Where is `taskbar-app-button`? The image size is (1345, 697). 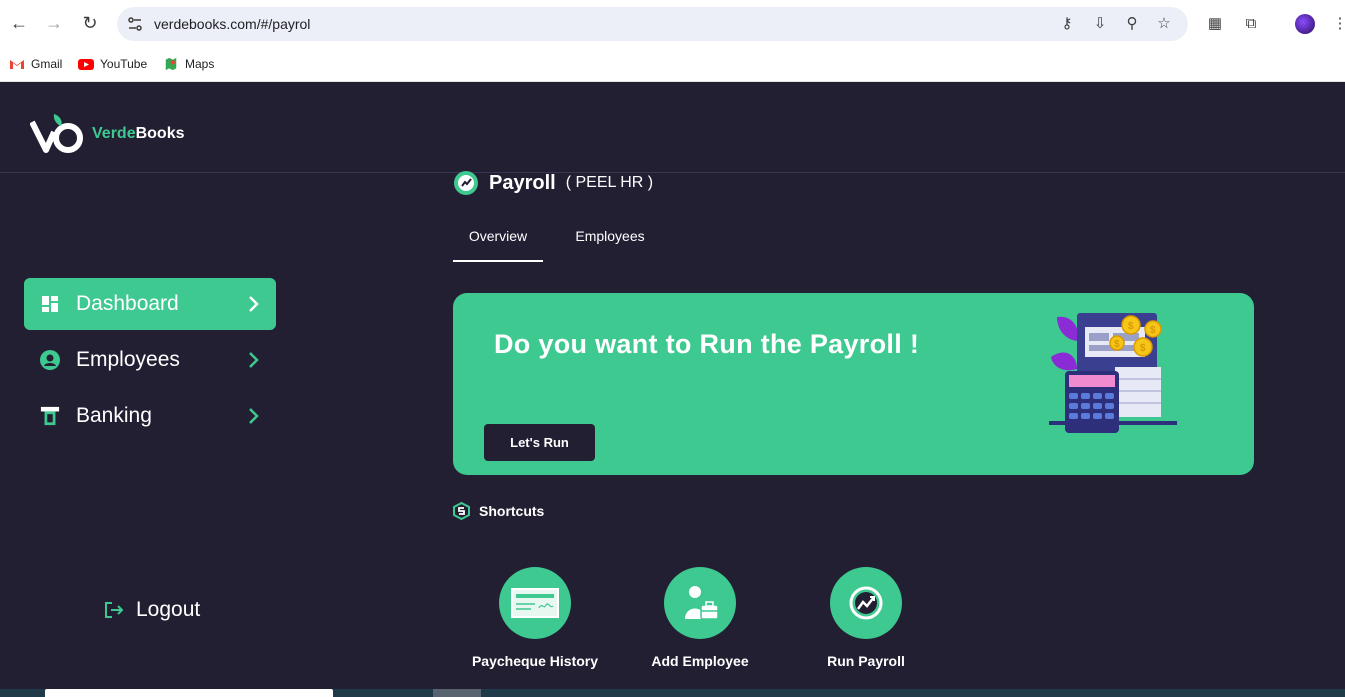
taskbar-app-button is located at coordinates (457, 693).